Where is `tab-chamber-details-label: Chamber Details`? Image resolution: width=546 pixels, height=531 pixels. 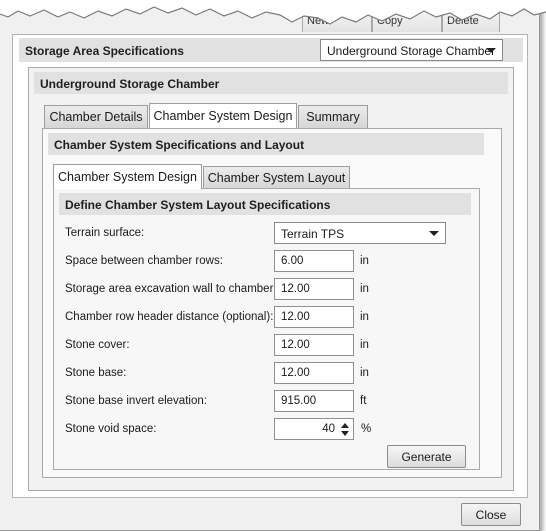 tab-chamber-details-label: Chamber Details is located at coordinates (96, 117).